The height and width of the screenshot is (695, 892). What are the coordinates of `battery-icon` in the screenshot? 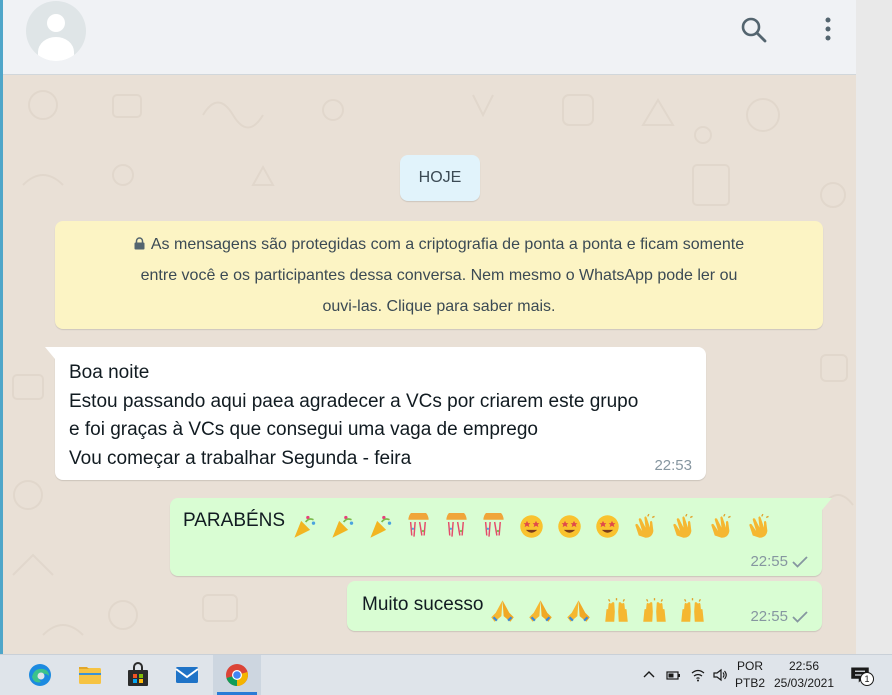 It's located at (673, 675).